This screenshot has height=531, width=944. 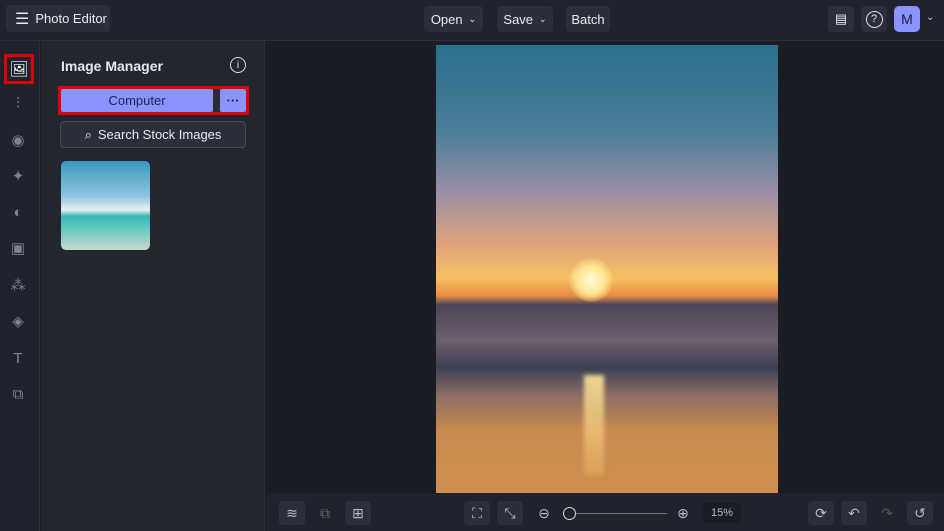 I want to click on rotate-button: ⟳, so click(x=821, y=513).